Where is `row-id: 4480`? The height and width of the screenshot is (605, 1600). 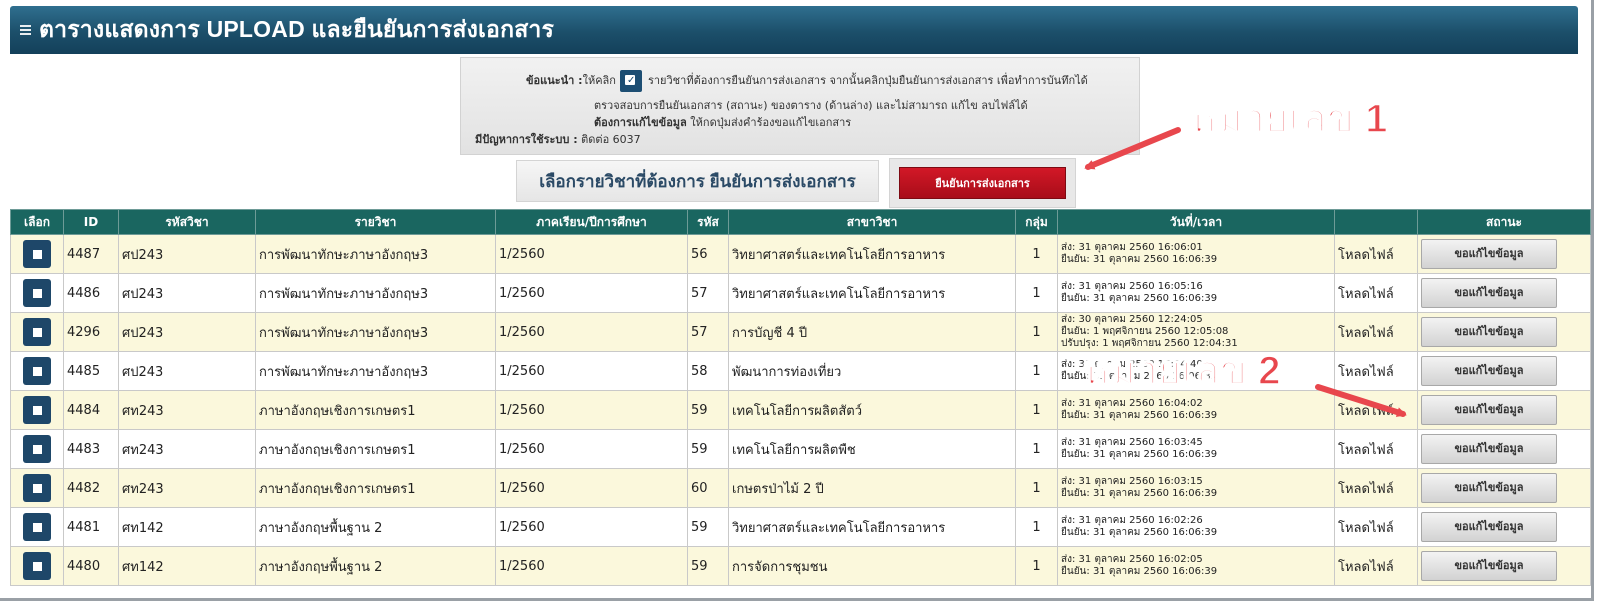 row-id: 4480 is located at coordinates (91, 566).